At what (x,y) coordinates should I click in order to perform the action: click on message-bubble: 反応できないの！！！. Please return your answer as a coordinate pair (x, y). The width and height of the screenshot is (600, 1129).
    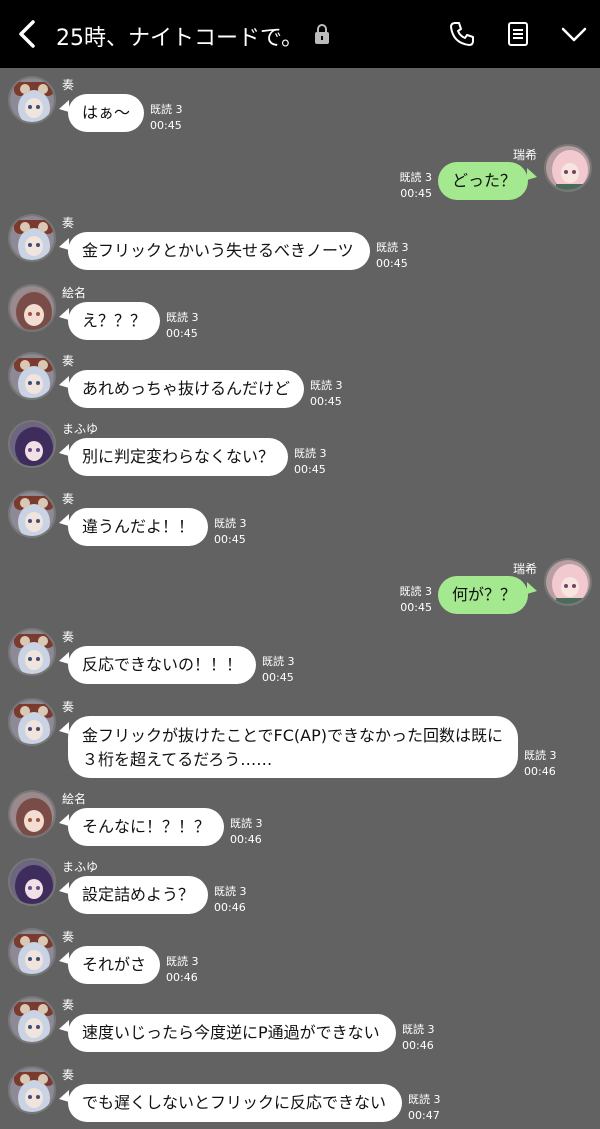
    Looking at the image, I should click on (162, 665).